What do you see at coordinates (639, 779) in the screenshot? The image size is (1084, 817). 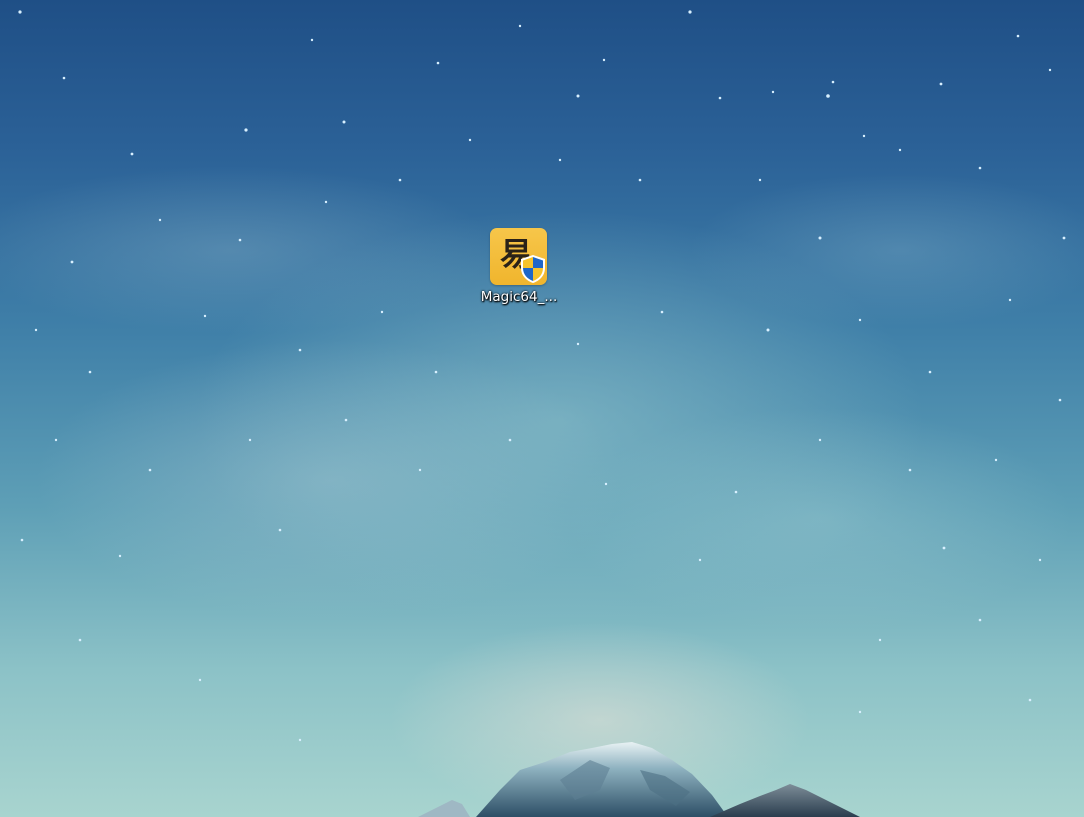 I see `wallpaper-mountains` at bounding box center [639, 779].